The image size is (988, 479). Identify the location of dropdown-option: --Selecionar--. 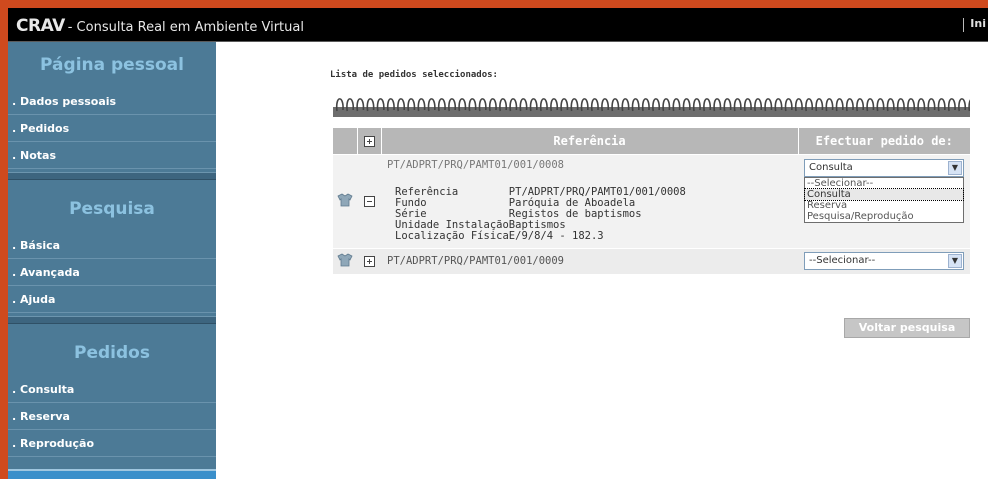
(884, 183).